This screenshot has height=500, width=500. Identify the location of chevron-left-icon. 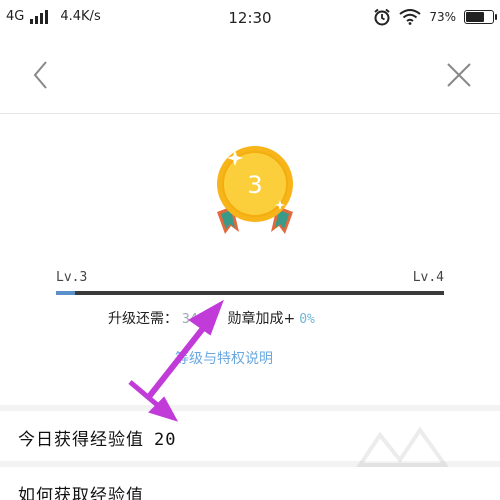
(40, 75).